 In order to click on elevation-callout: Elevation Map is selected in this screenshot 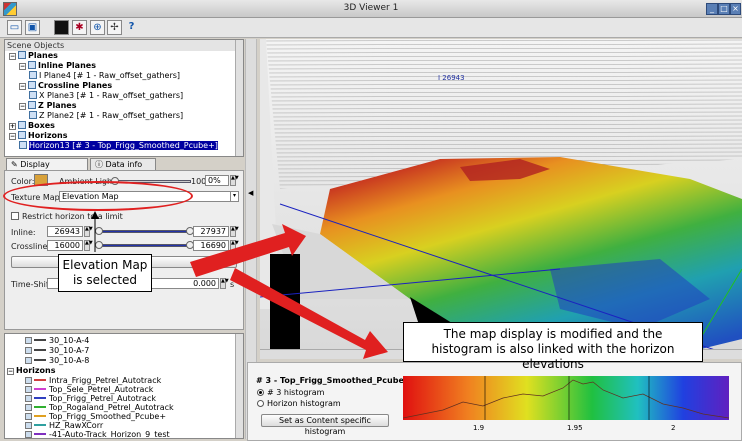, I will do `click(105, 273)`.